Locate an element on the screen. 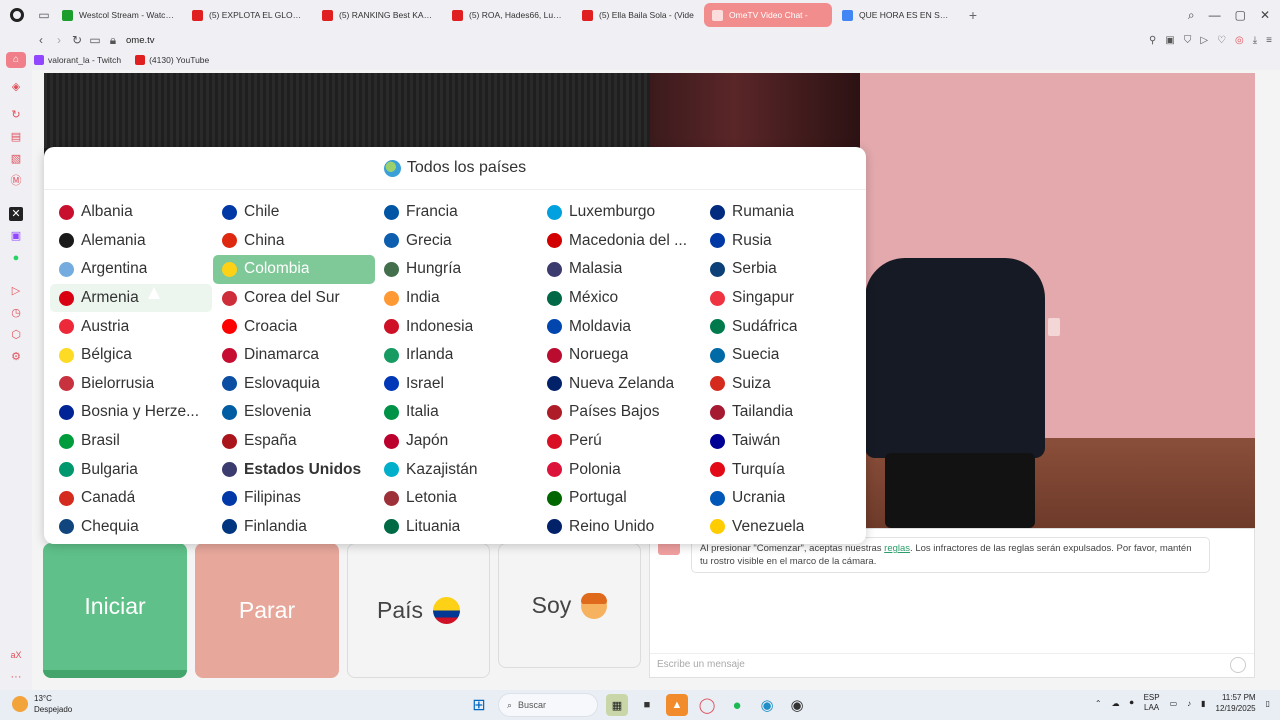  country-option: Israel is located at coordinates (456, 384).